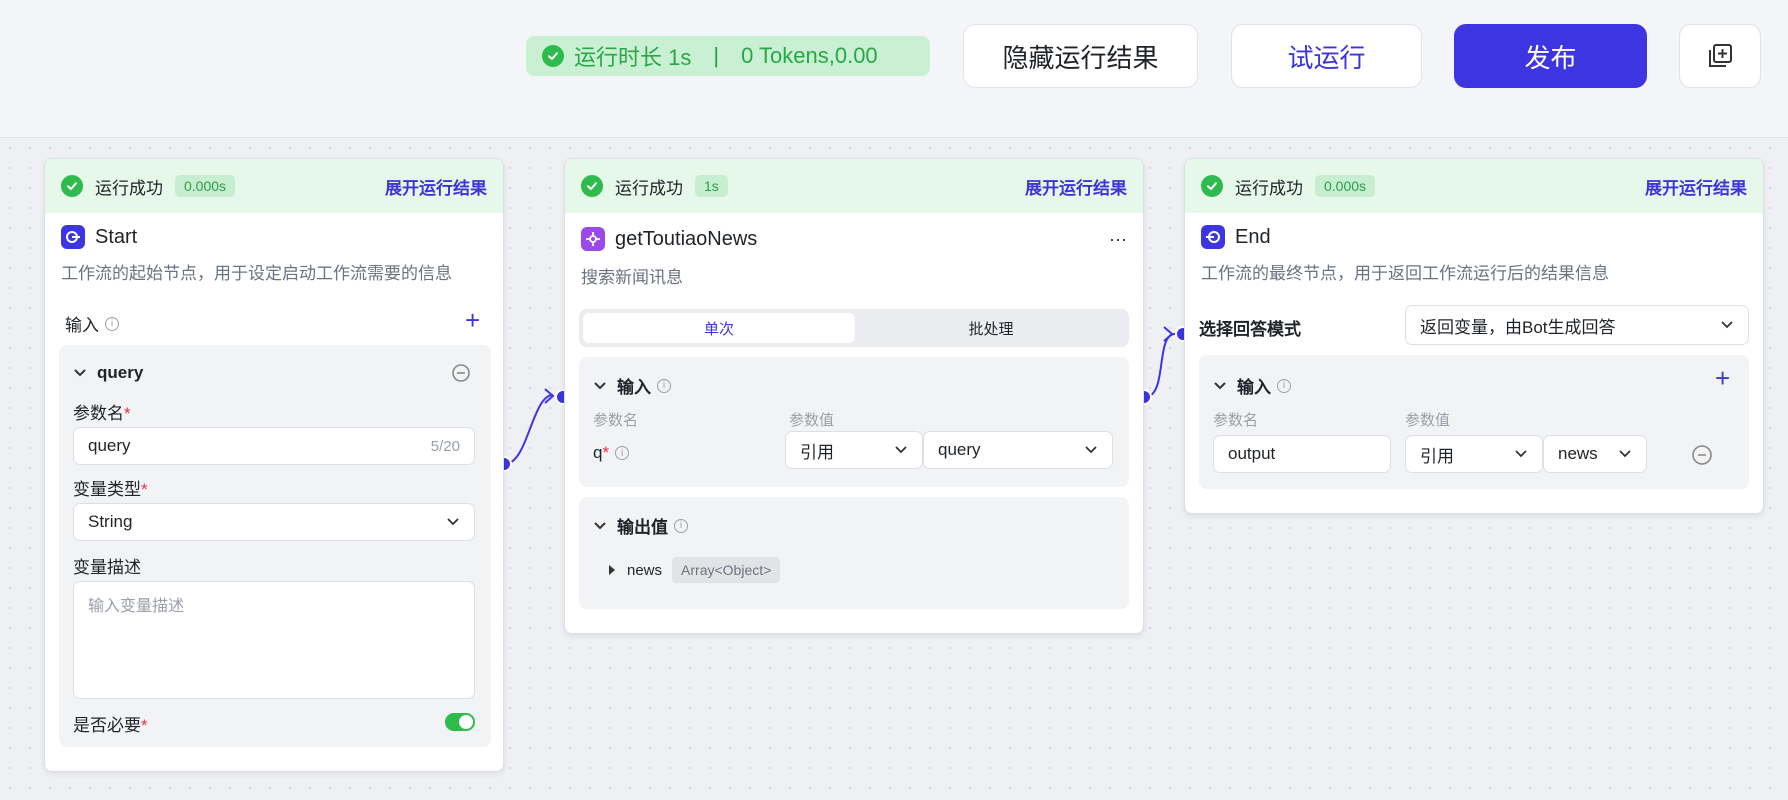 This screenshot has height=800, width=1788. What do you see at coordinates (686, 238) in the screenshot?
I see `node-title: getToutiaoNews` at bounding box center [686, 238].